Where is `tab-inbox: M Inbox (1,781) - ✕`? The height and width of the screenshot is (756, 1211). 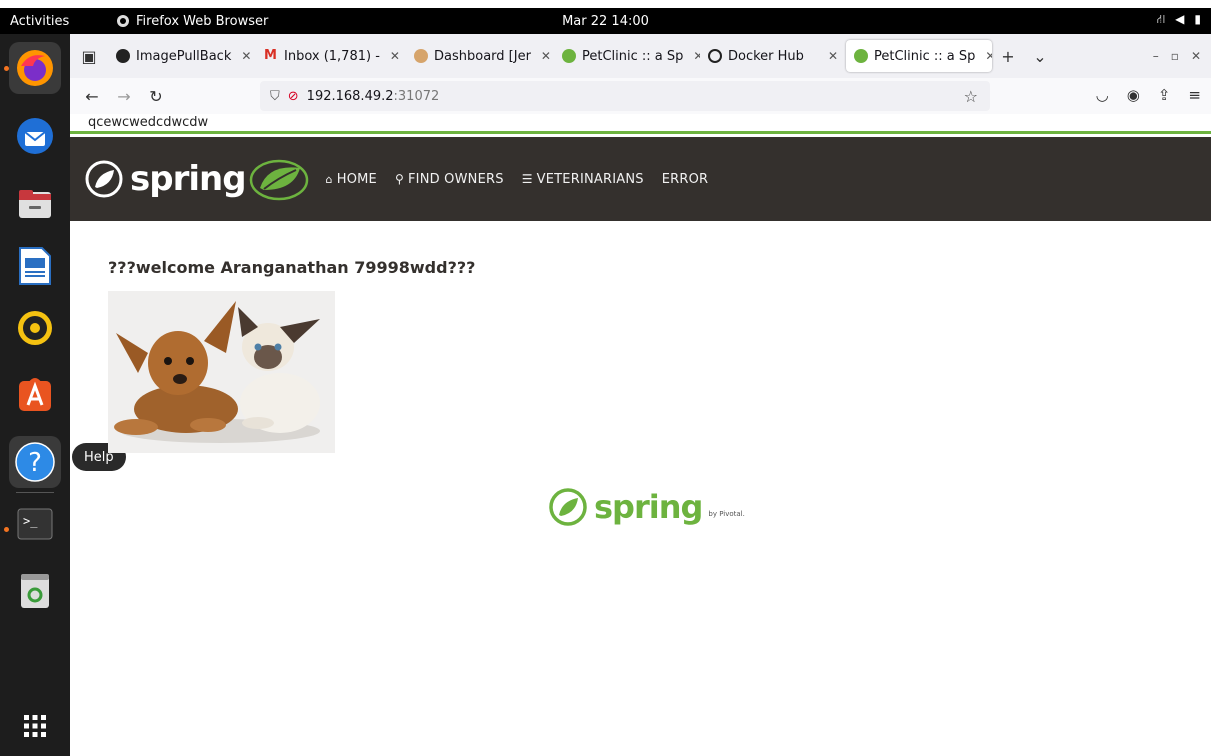 tab-inbox: M Inbox (1,781) - ✕ is located at coordinates (331, 56).